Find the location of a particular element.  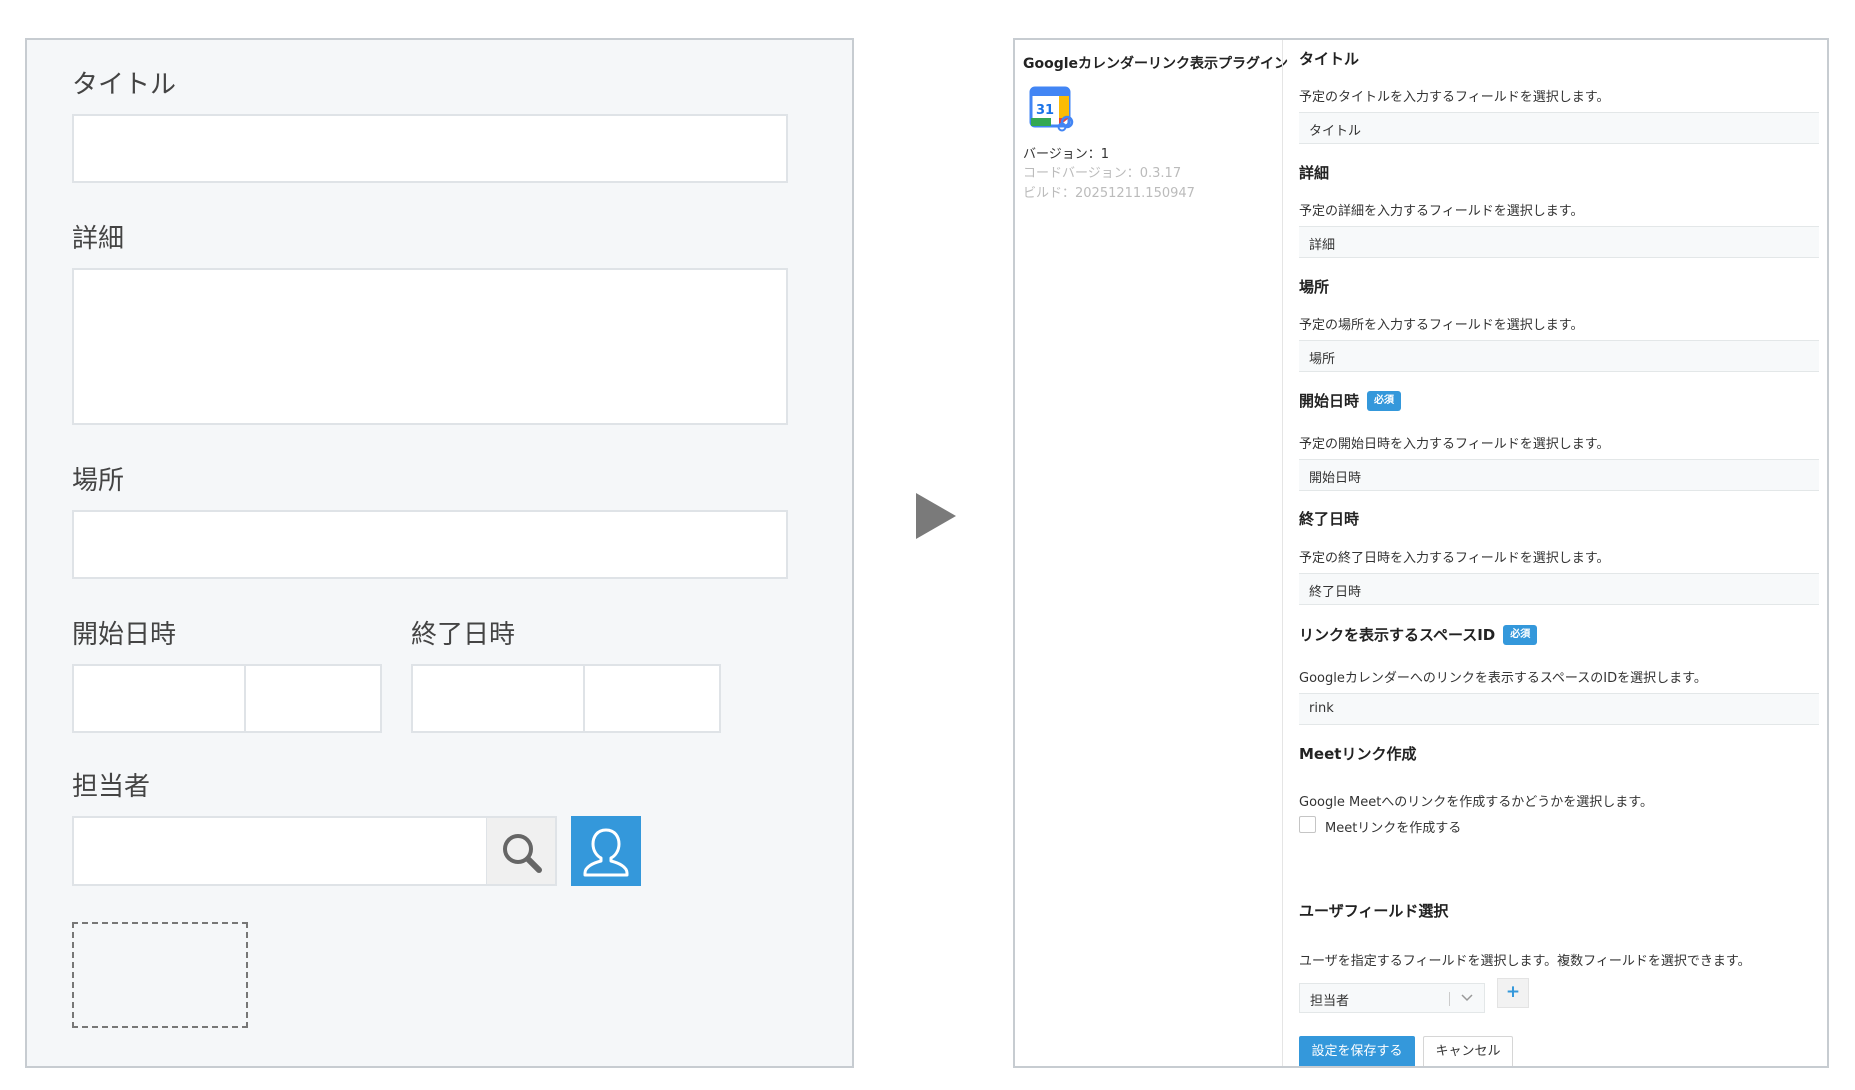

setting-start-label: 開始日時 必須 is located at coordinates (1350, 400).